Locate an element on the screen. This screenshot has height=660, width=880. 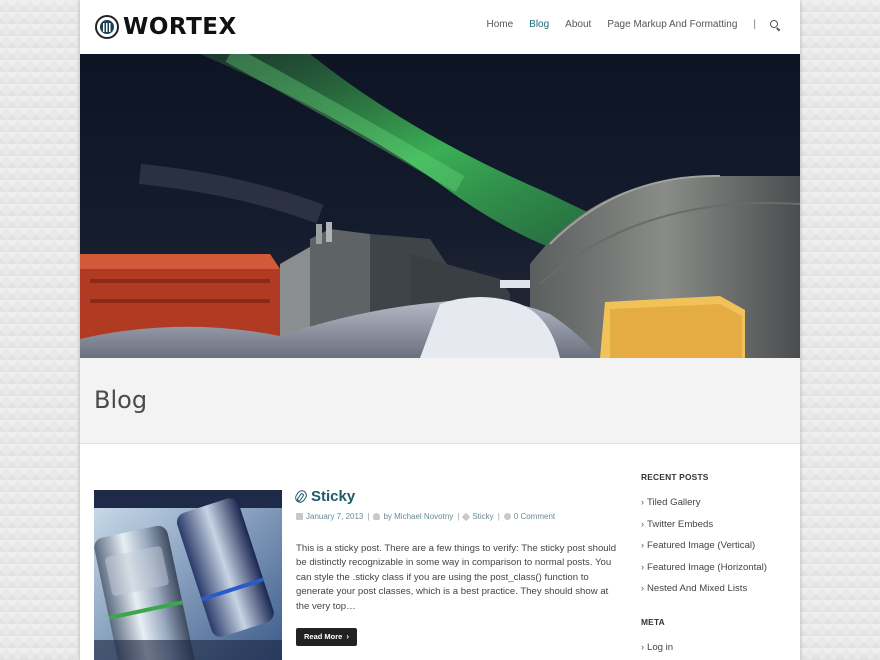
post-thumbnail is located at coordinates (188, 575).